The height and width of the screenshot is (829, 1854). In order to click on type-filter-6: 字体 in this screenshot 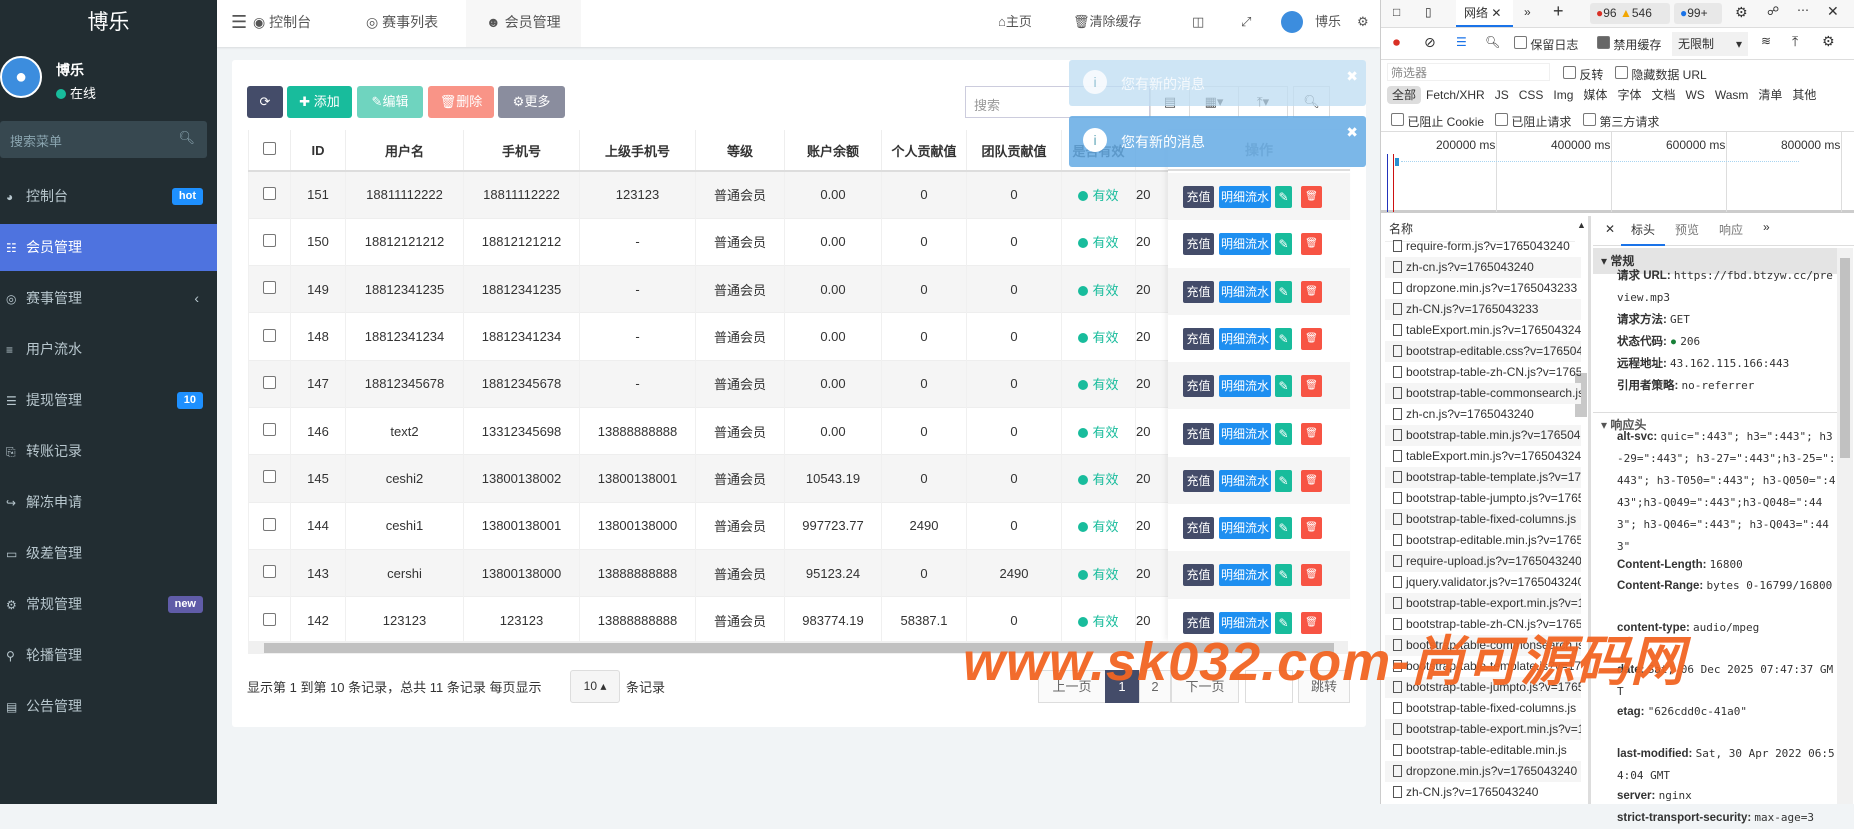, I will do `click(1629, 95)`.